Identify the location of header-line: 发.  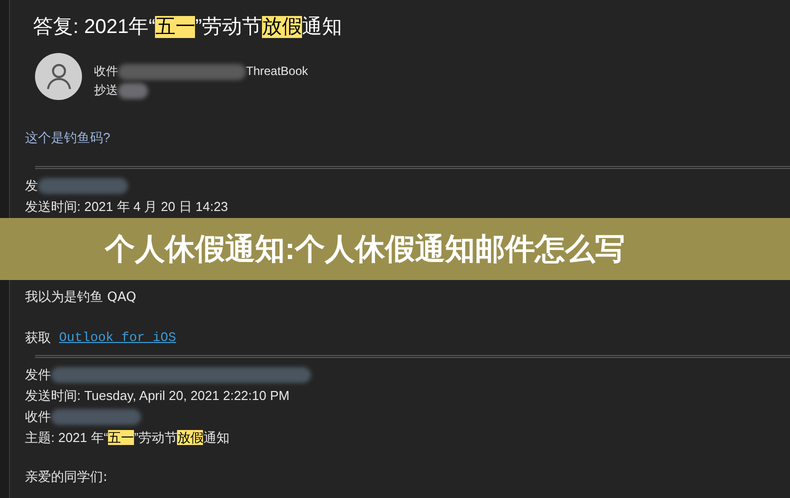
(31, 185).